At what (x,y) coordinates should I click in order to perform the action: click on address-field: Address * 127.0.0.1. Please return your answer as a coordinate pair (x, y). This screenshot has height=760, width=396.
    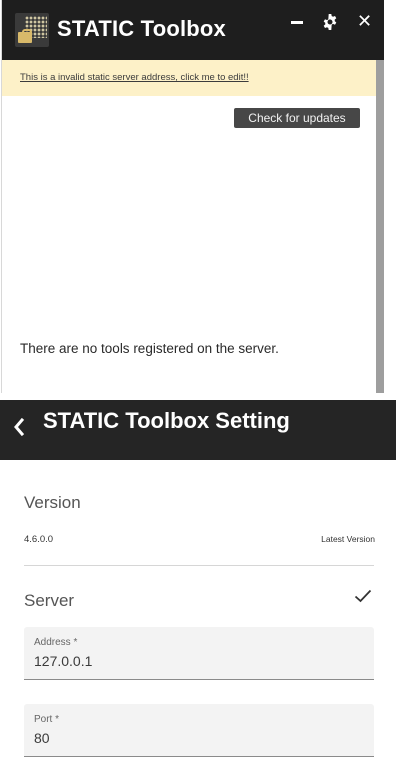
    Looking at the image, I should click on (199, 653).